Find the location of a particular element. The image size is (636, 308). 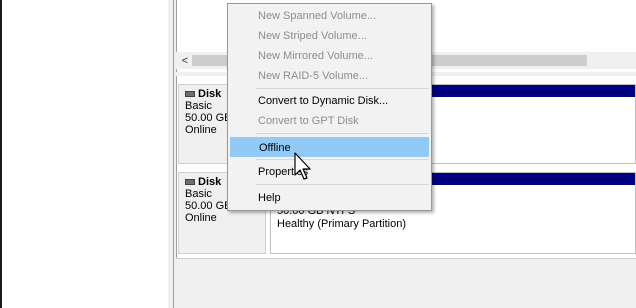

scroll-left-arrow: < is located at coordinates (185, 60).